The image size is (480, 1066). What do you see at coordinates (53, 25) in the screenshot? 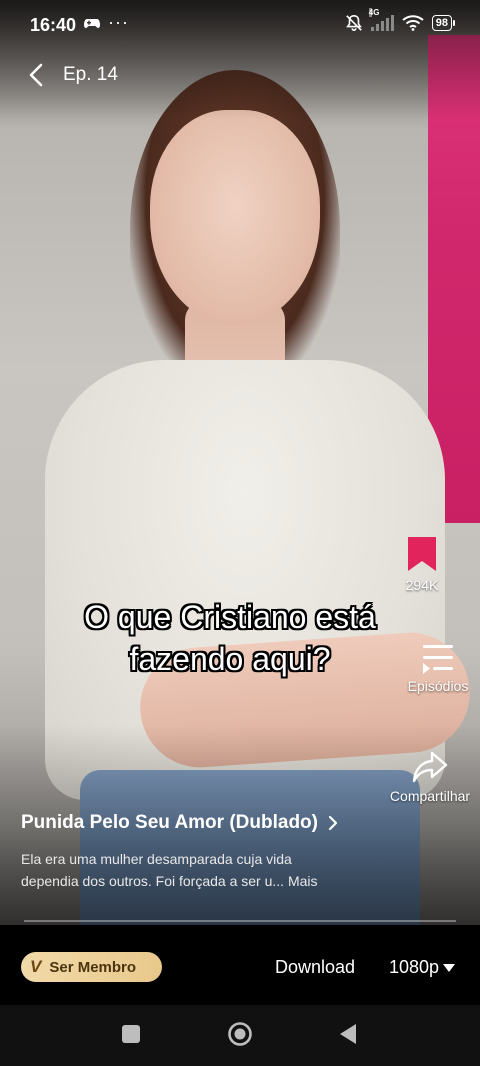
I see `status-time: 16:40` at bounding box center [53, 25].